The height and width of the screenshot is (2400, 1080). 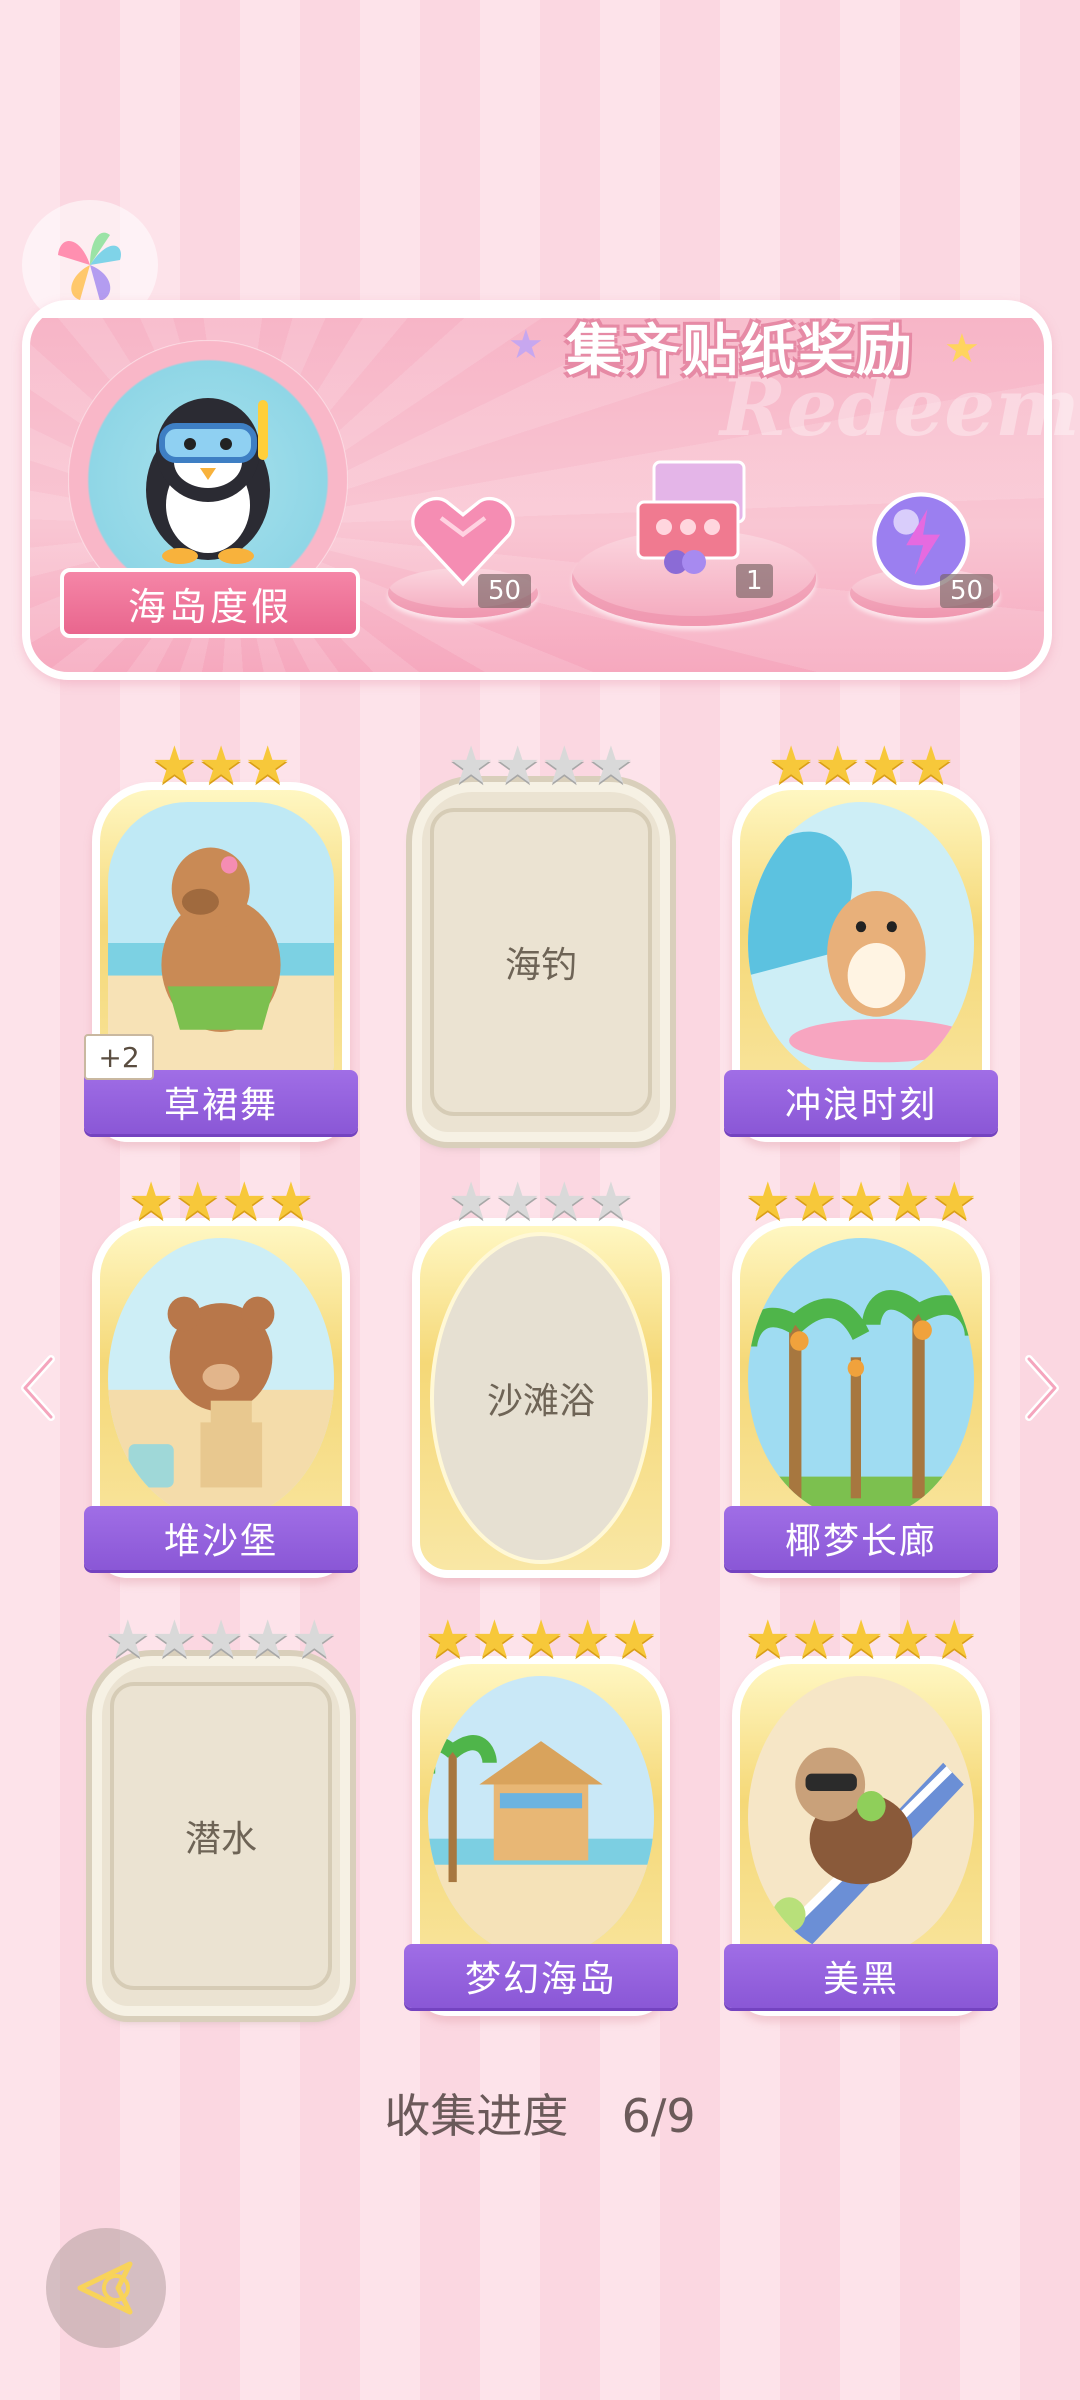 I want to click on prev-page-button, so click(x=37, y=1388).